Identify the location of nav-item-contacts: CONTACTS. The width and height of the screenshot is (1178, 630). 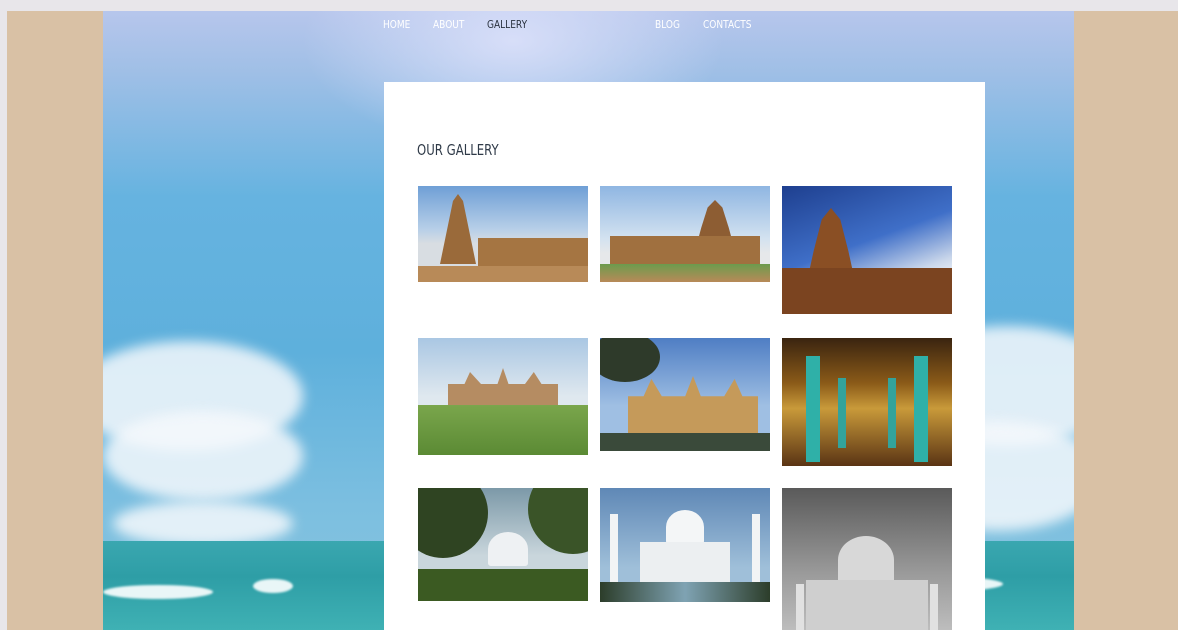
(727, 24).